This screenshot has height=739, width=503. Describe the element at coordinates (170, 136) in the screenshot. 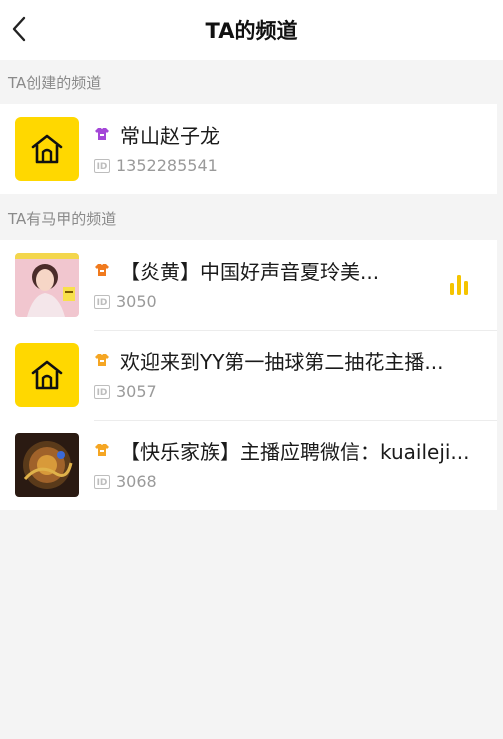

I see `channel-name: 常山赵子龙` at that location.